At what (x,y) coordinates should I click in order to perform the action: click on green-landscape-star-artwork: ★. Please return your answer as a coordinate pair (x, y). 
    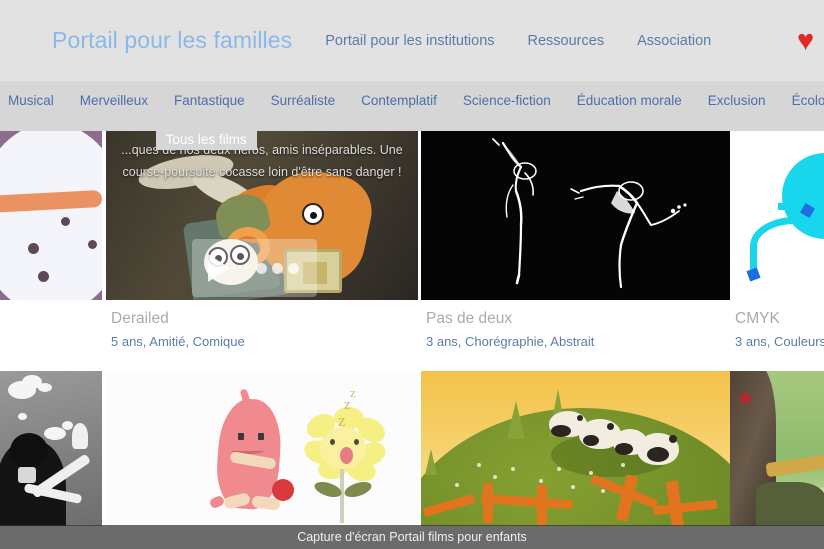
    Looking at the image, I should click on (777, 448).